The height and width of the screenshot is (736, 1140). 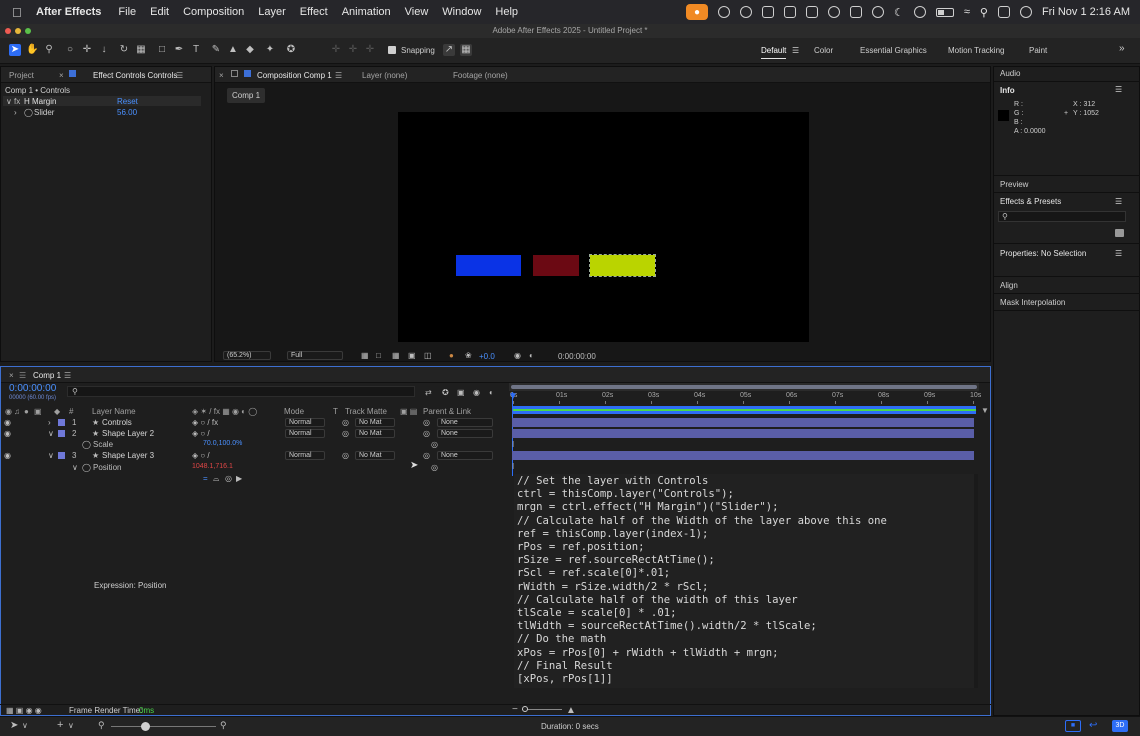 What do you see at coordinates (127, 101) in the screenshot?
I see `reset-link: Reset` at bounding box center [127, 101].